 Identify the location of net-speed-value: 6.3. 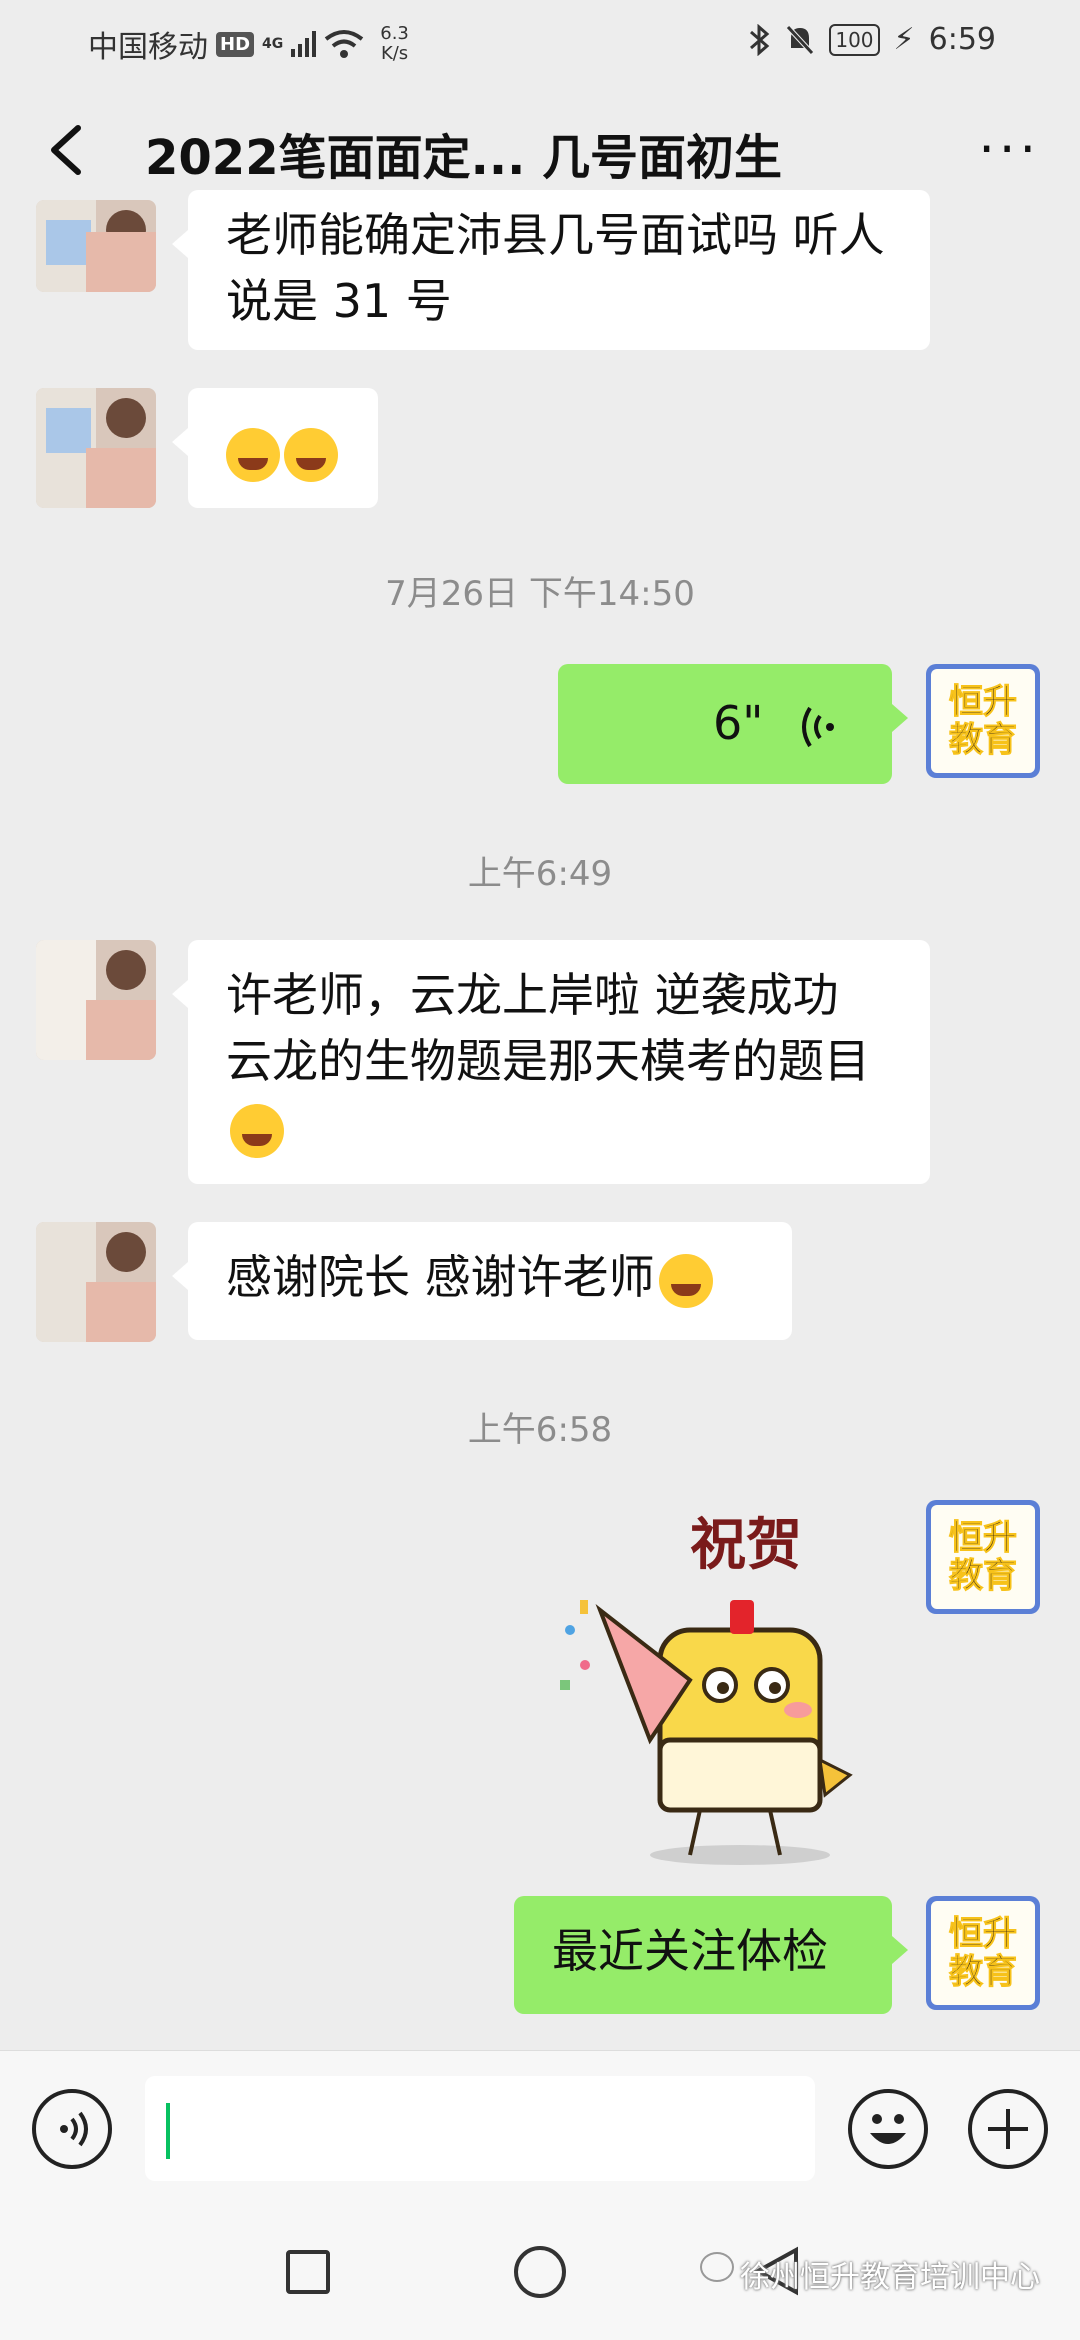
(394, 33).